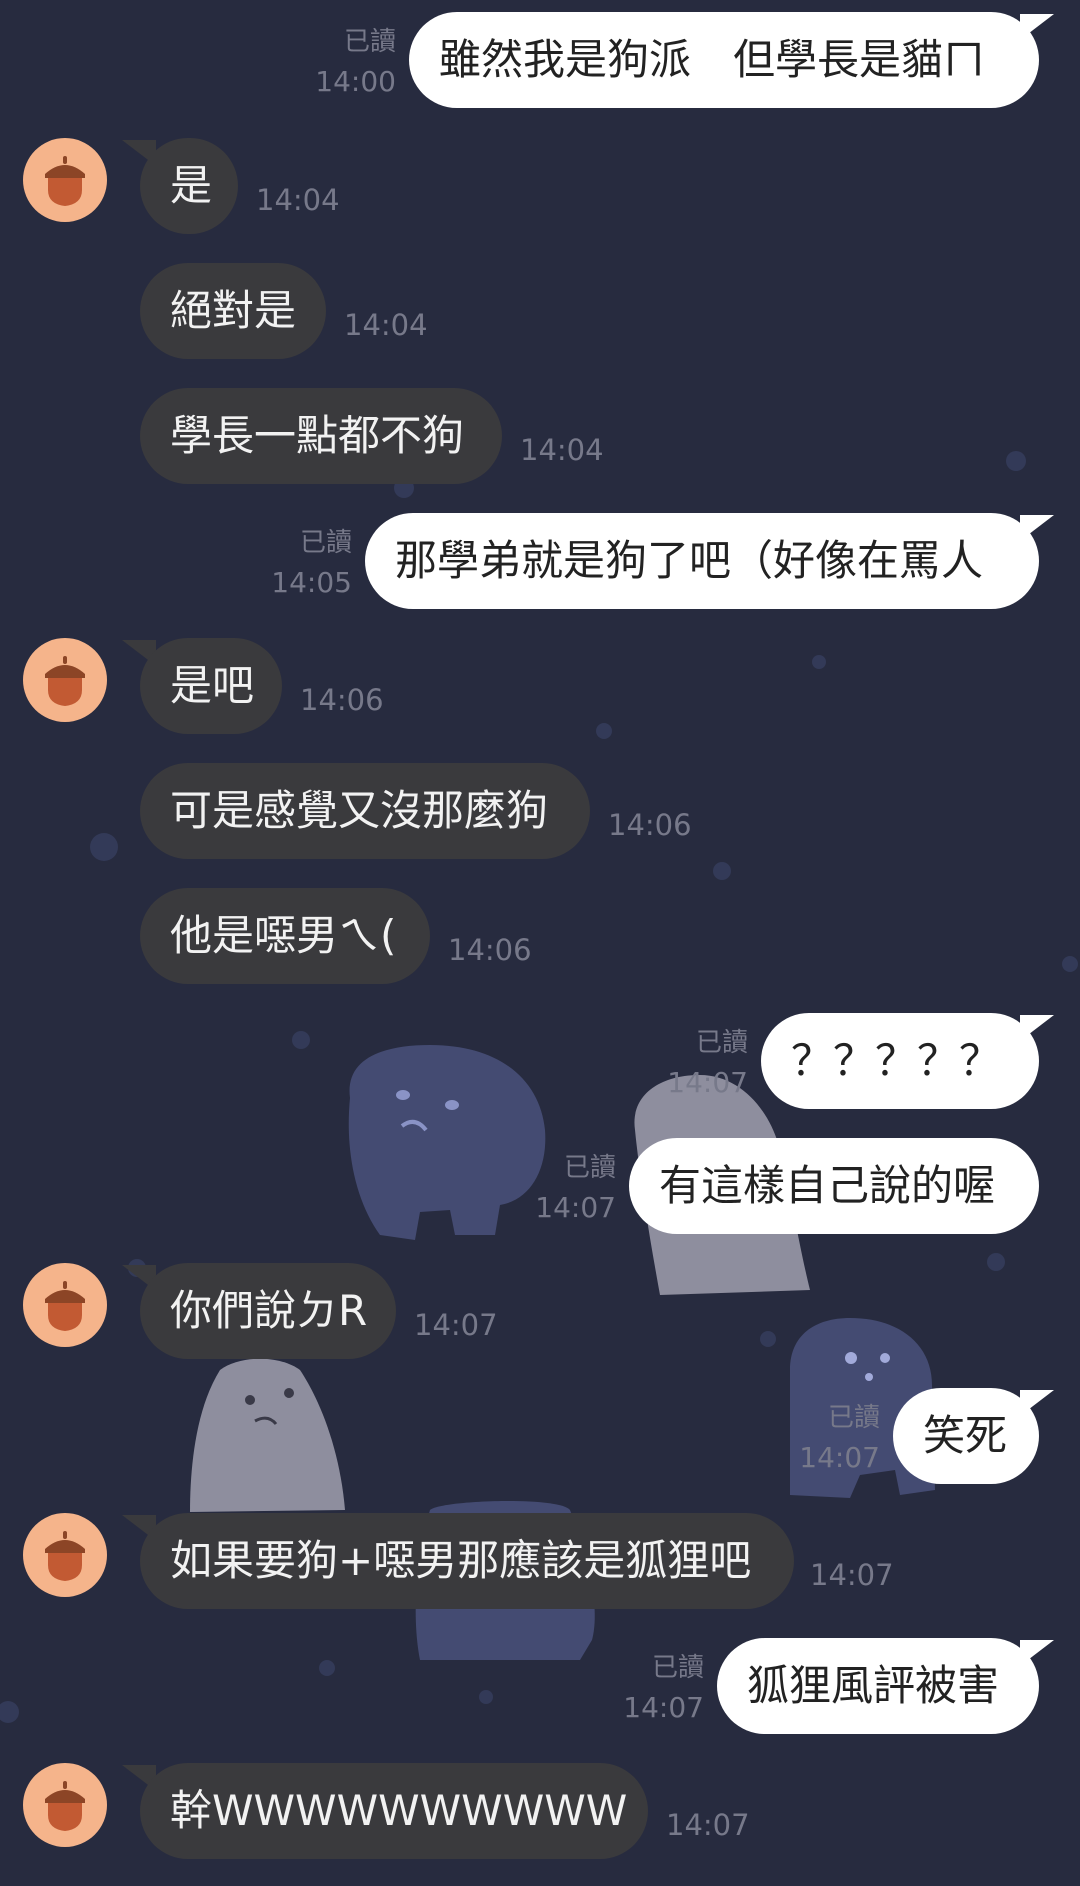  What do you see at coordinates (900, 1061) in the screenshot?
I see `message-bubble: ？？？？？` at bounding box center [900, 1061].